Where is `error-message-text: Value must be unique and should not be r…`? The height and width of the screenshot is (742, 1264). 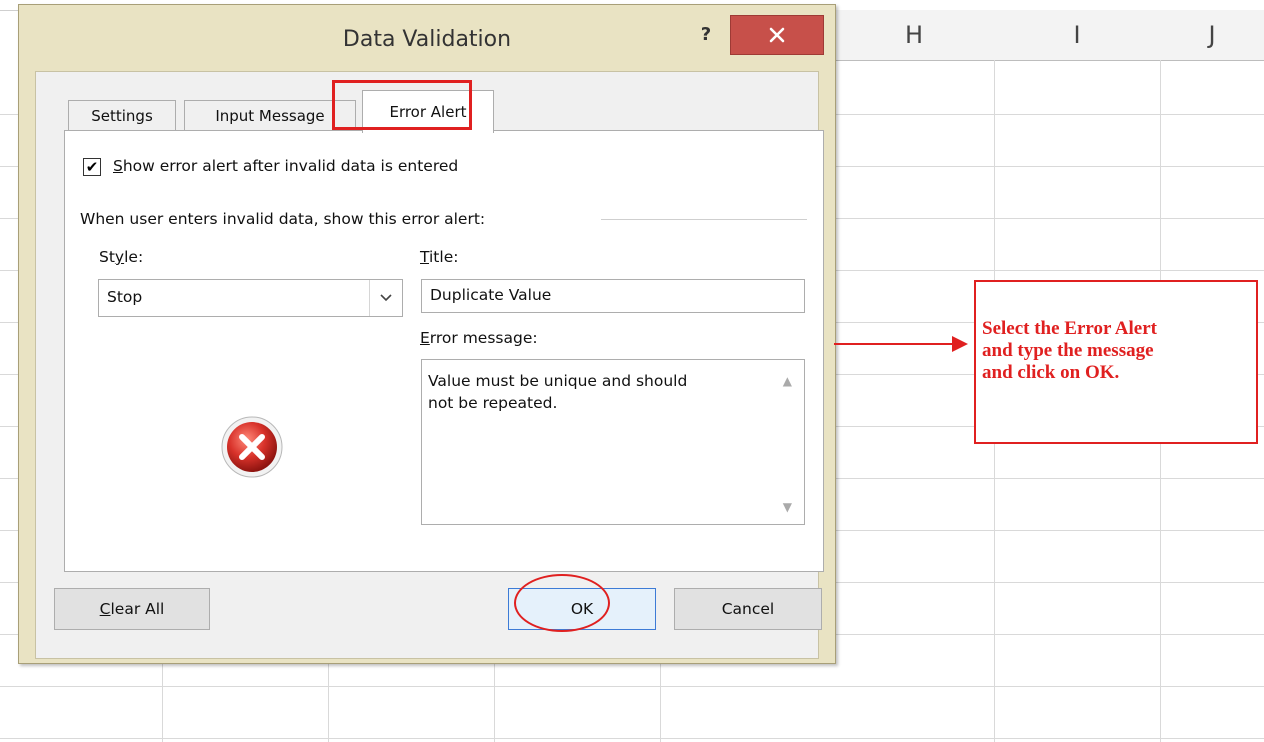
error-message-text: Value must be unique and should not be r… is located at coordinates (558, 392).